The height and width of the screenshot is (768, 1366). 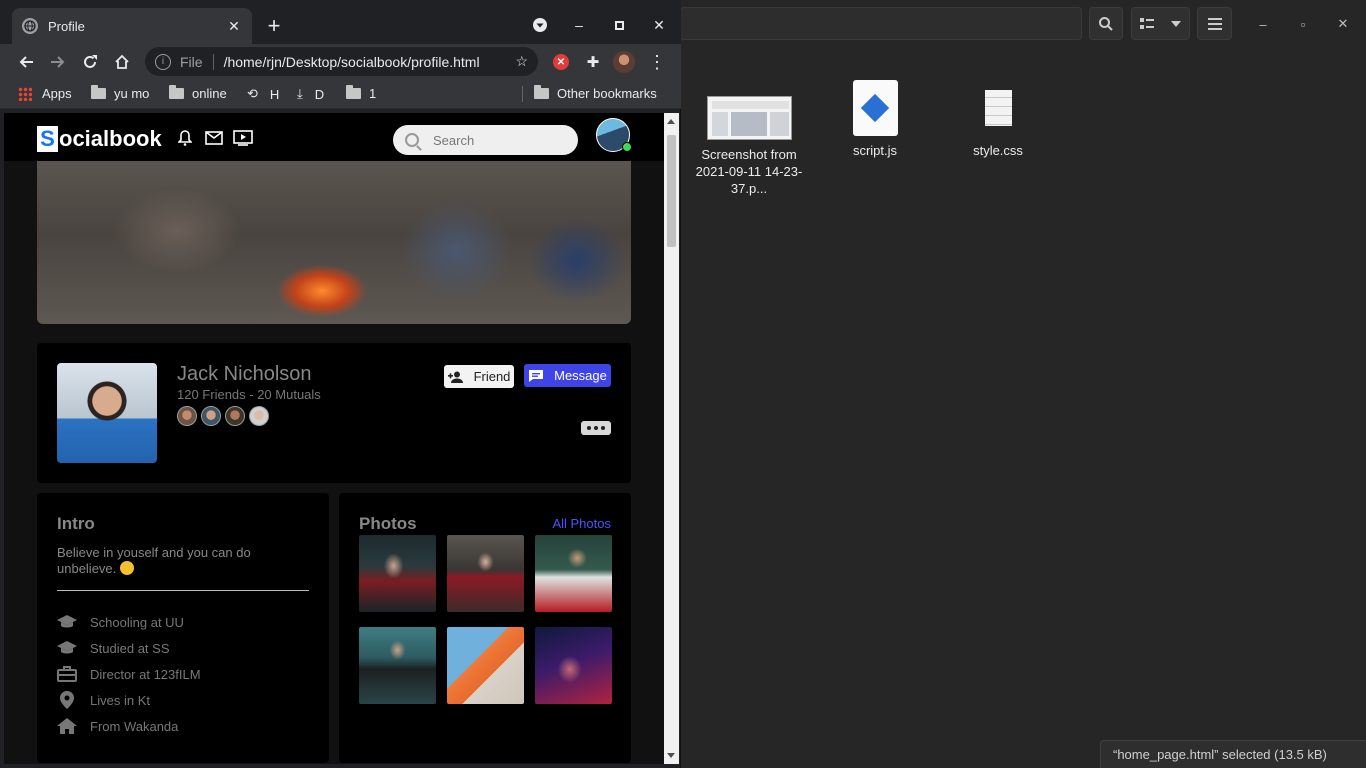 What do you see at coordinates (361, 93) in the screenshot?
I see `bookmark-1: 1` at bounding box center [361, 93].